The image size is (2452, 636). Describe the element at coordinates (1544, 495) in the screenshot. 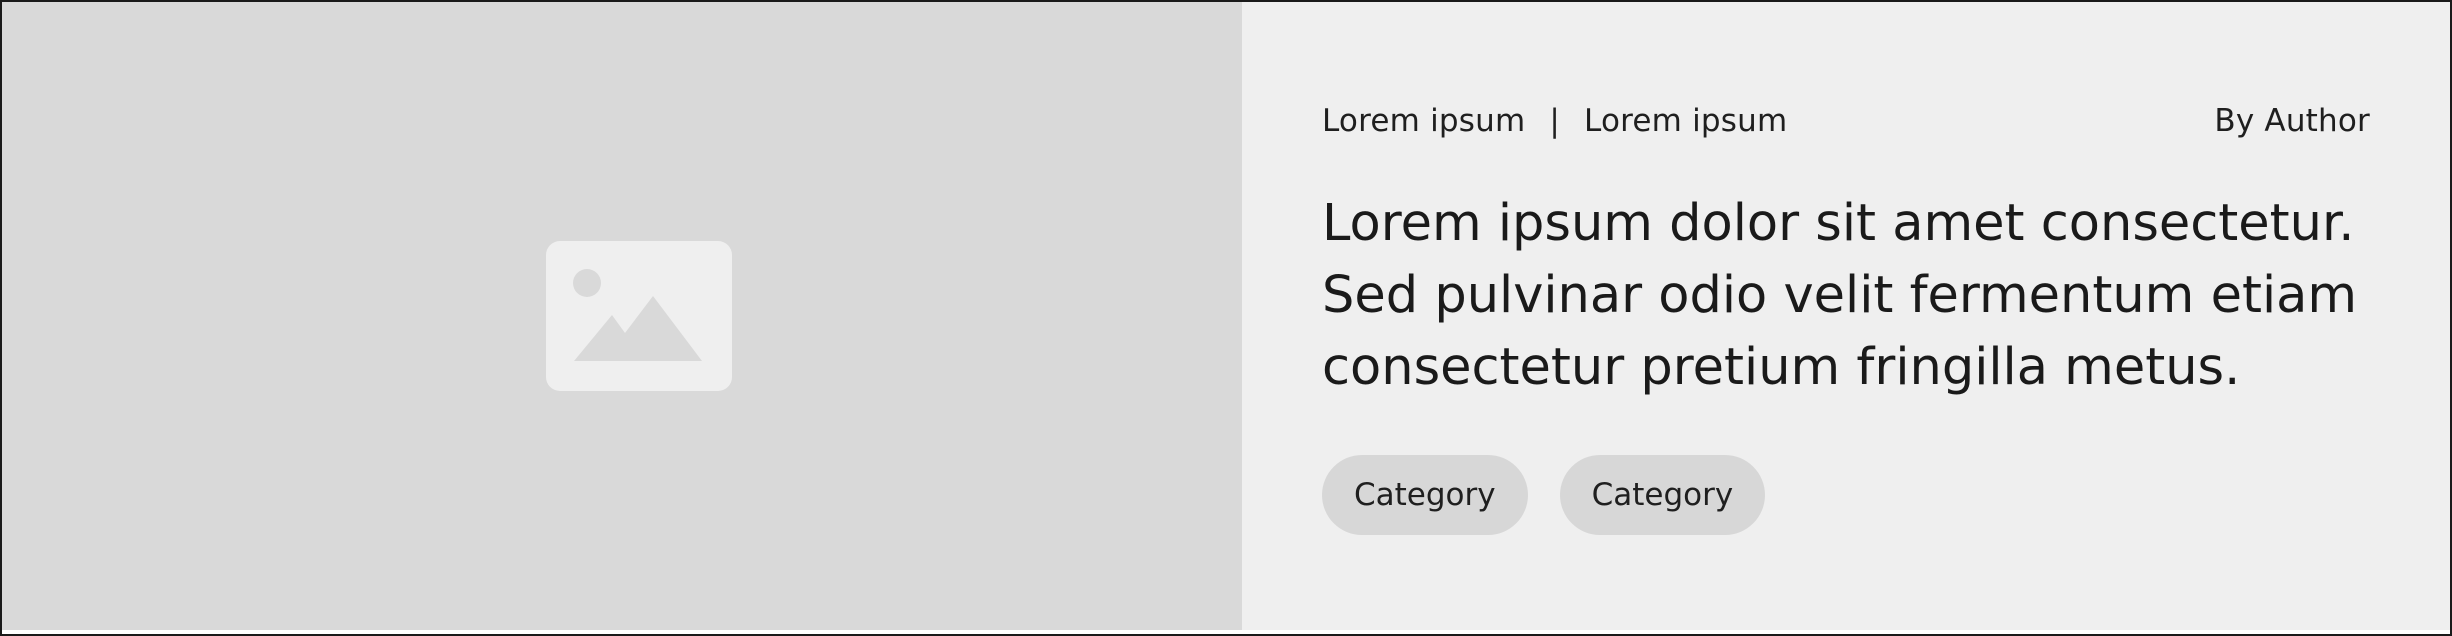

I see `category-tags: Category Category` at that location.